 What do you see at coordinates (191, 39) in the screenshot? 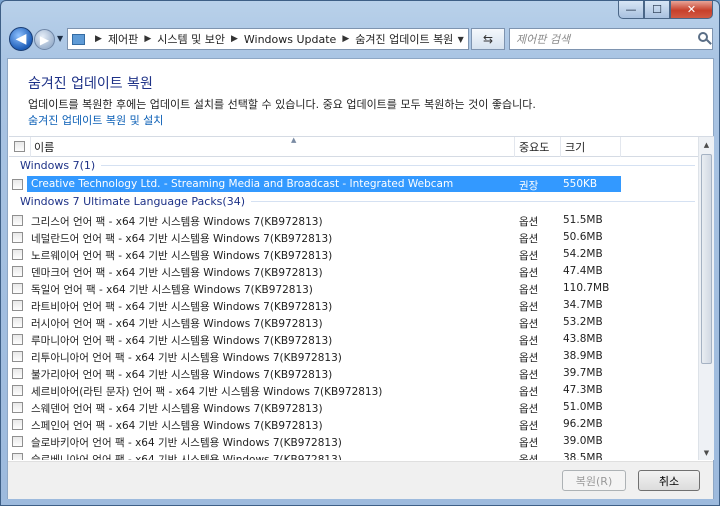
I see `breadcrumb-system-security: 시스템 및 보안` at bounding box center [191, 39].